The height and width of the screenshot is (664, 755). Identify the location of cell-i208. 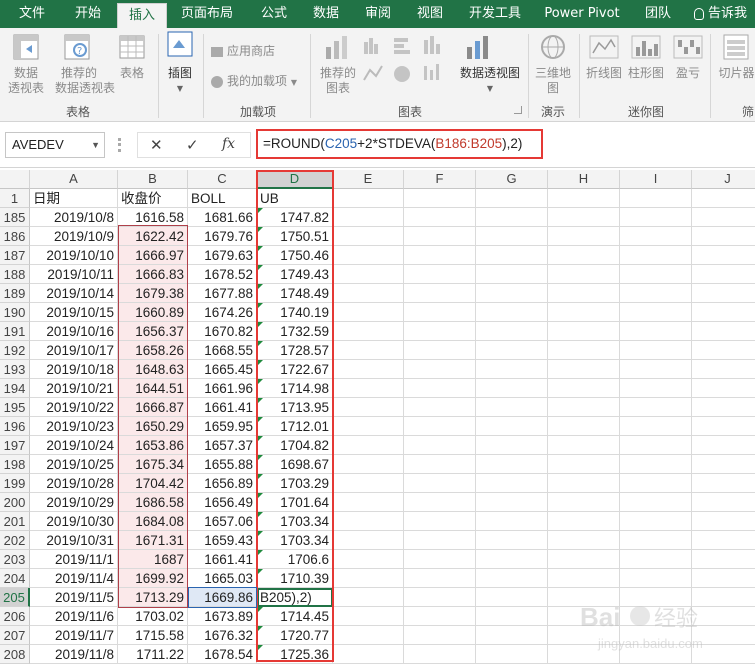
(656, 654).